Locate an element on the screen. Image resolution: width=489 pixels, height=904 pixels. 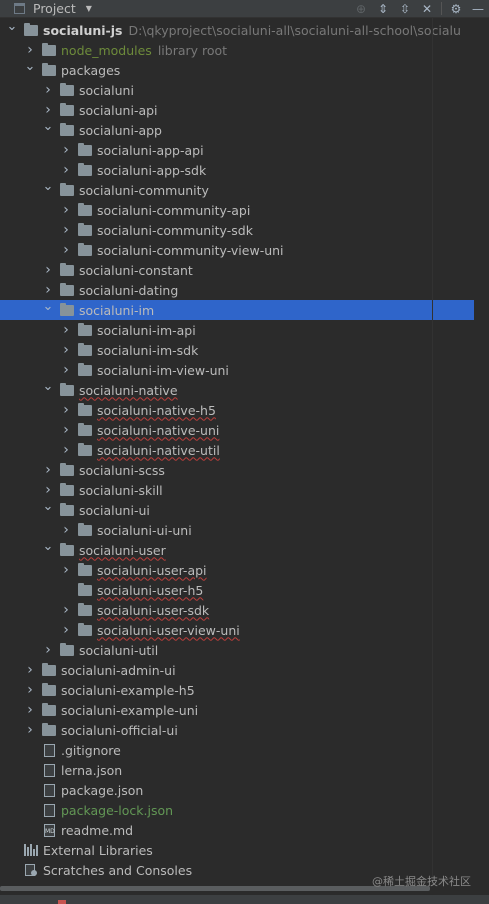
tree-row: › socialuni-ui-uni is located at coordinates (216, 530).